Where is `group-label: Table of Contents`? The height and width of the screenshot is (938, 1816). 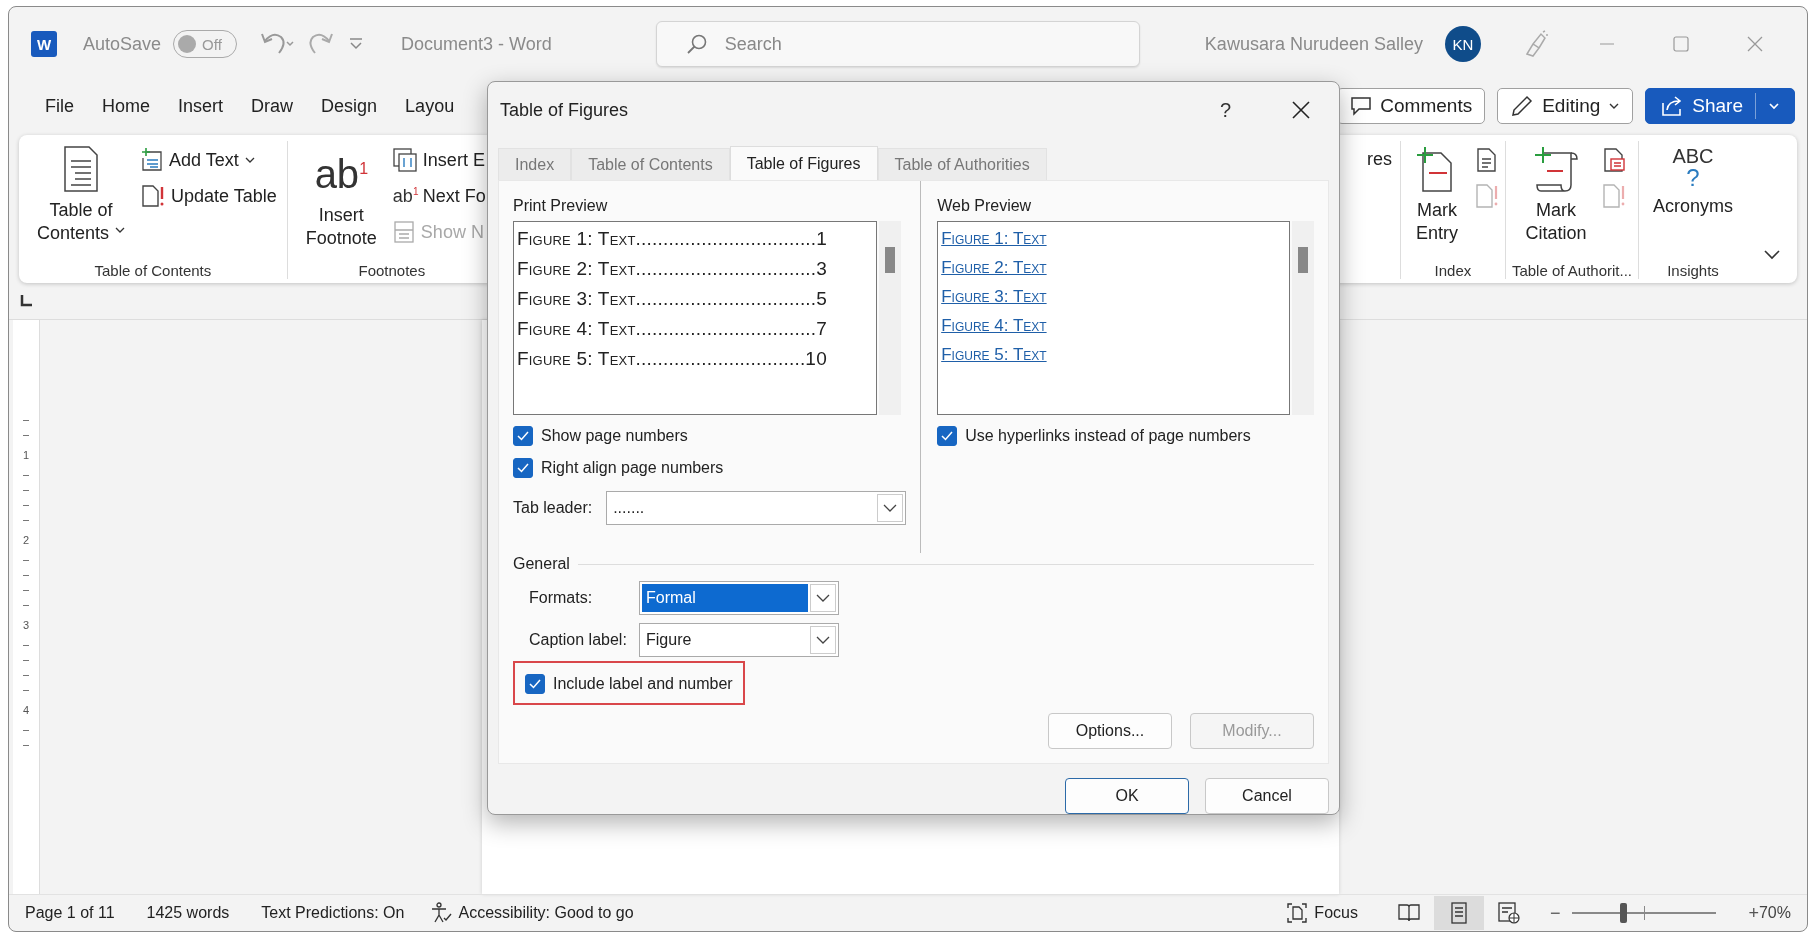 group-label: Table of Contents is located at coordinates (153, 270).